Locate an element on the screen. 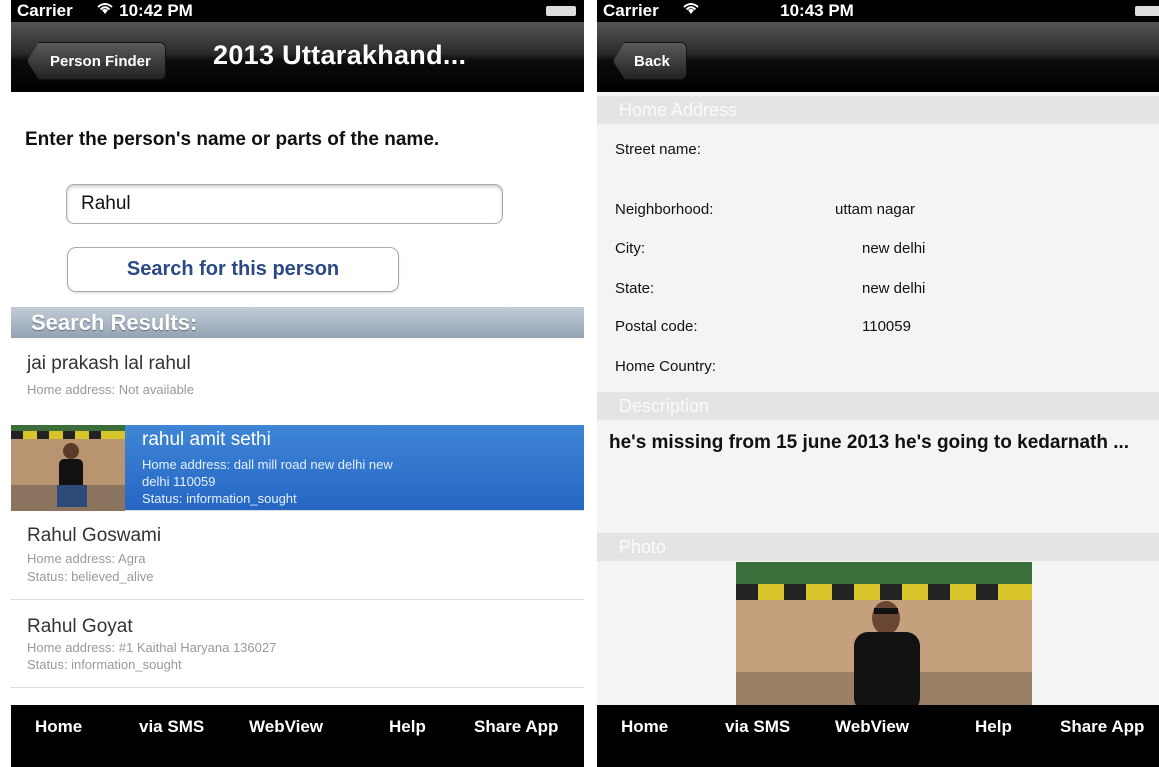 The width and height of the screenshot is (1159, 767). back-button: Back is located at coordinates (650, 61).